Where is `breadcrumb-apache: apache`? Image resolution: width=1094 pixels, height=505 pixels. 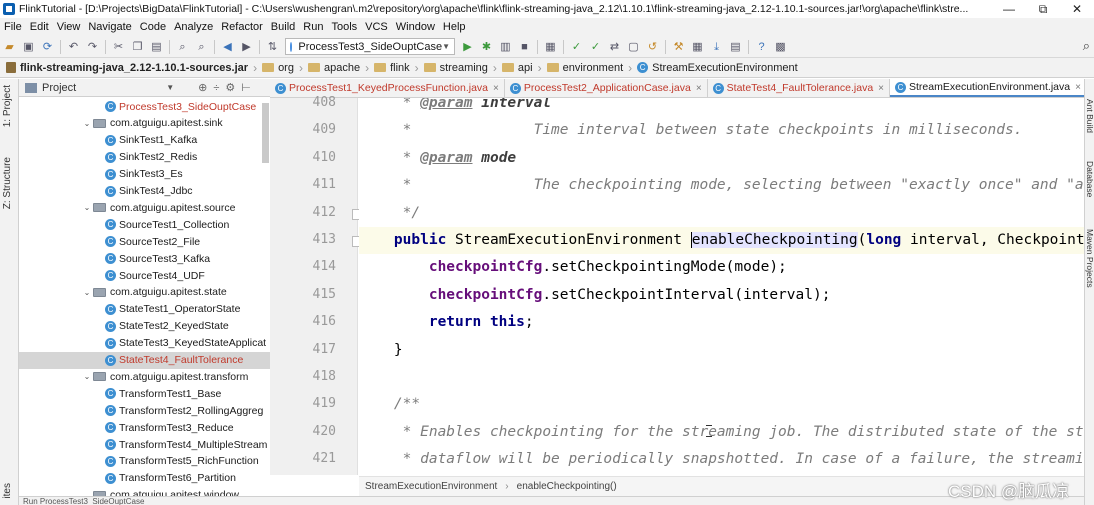
breadcrumb-apache: apache is located at coordinates (333, 68).